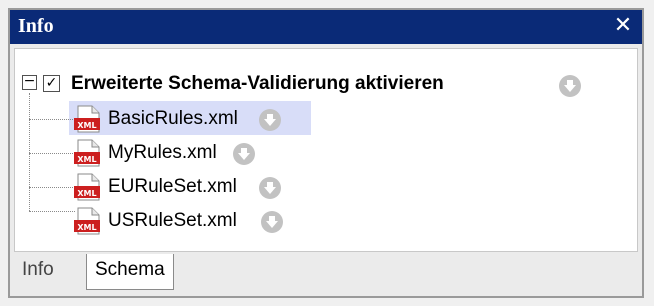 Image resolution: width=654 pixels, height=306 pixels. Describe the element at coordinates (162, 152) in the screenshot. I see `file-name: MyRules.xml` at that location.